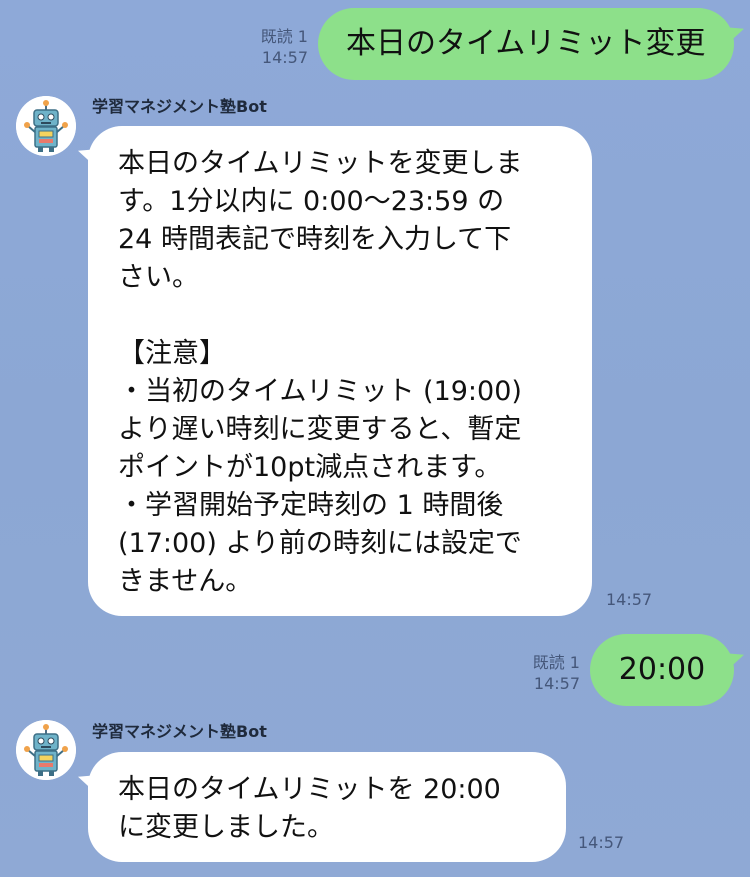 The height and width of the screenshot is (877, 750). Describe the element at coordinates (309, 789) in the screenshot. I see `message-line: 本日のタイムリミットを 20:00` at that location.